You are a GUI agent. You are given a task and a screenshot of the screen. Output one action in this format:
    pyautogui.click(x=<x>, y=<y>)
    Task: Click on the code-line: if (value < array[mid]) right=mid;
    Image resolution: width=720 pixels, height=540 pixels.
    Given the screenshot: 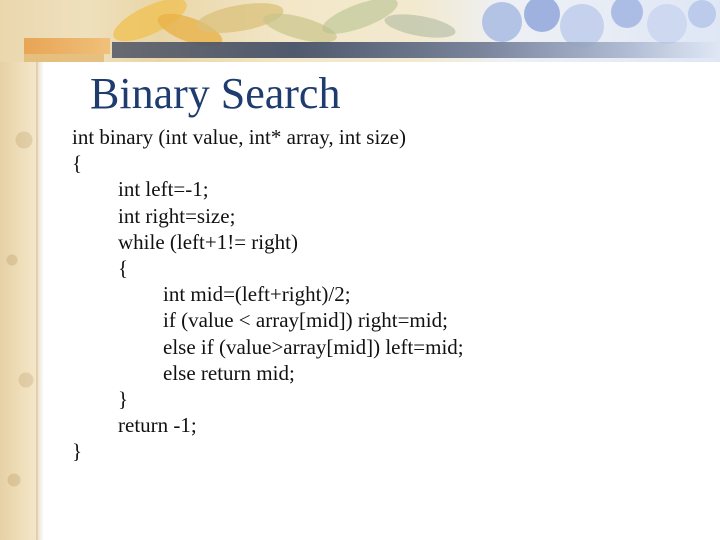 What is the action you would take?
    pyautogui.click(x=305, y=320)
    